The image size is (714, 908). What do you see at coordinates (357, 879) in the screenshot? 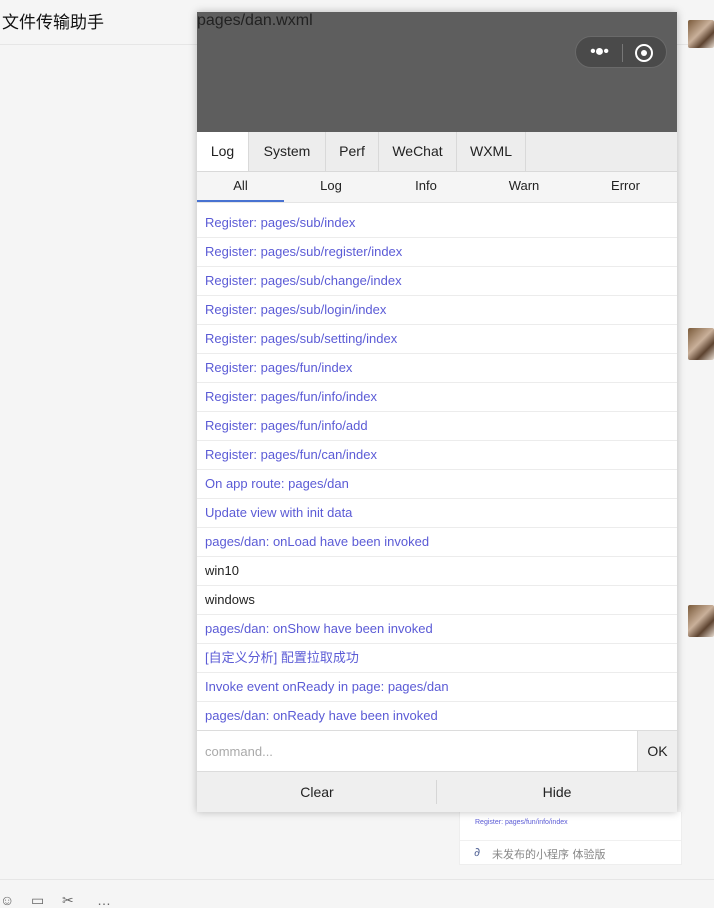
I see `input-divider` at bounding box center [357, 879].